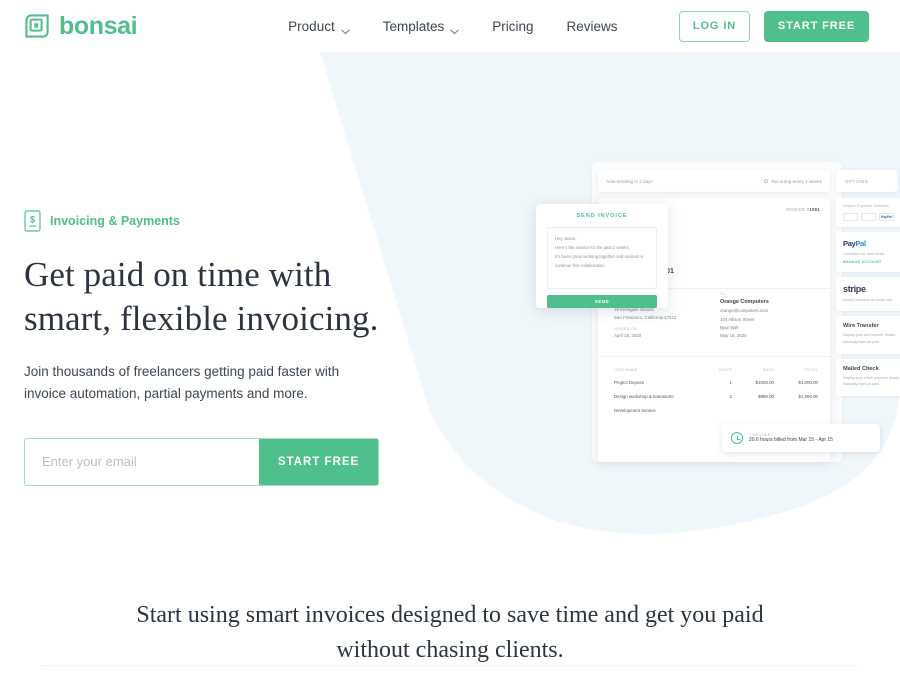 Image resolution: width=900 pixels, height=674 pixels. I want to click on nav-item-product: Product, so click(319, 26).